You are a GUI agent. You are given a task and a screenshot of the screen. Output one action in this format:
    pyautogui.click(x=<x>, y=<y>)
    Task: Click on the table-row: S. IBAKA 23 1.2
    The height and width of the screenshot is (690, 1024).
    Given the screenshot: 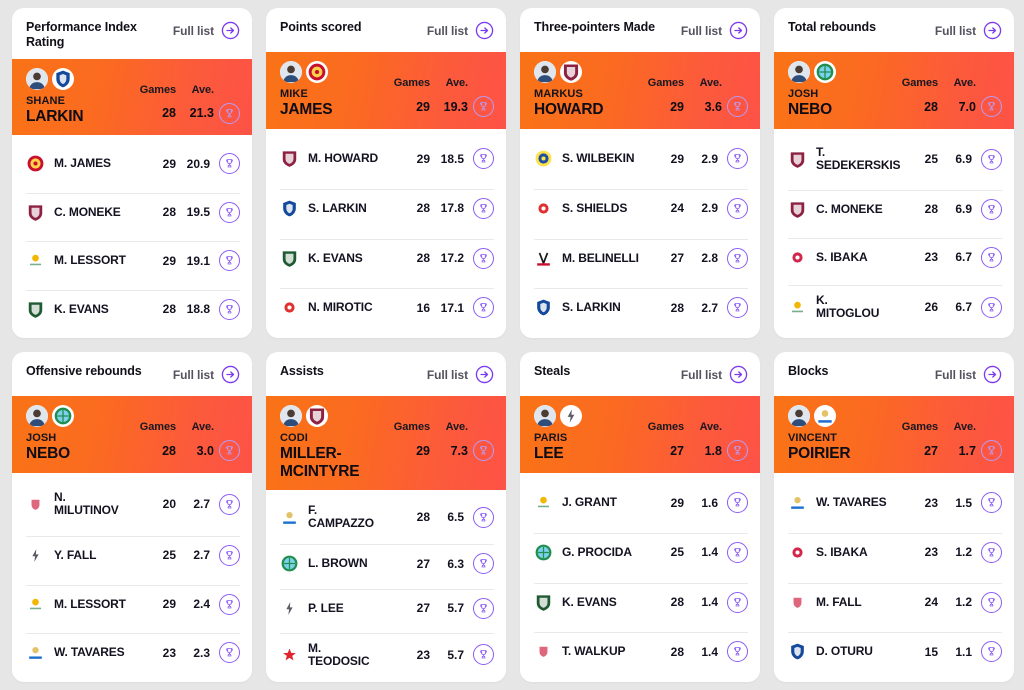 What is the action you would take?
    pyautogui.click(x=895, y=552)
    